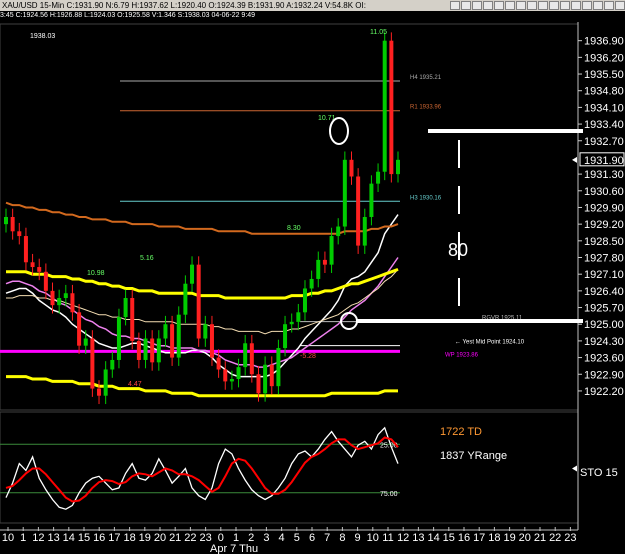 The image size is (625, 554). I want to click on level-label: H4 1935.21, so click(426, 78).